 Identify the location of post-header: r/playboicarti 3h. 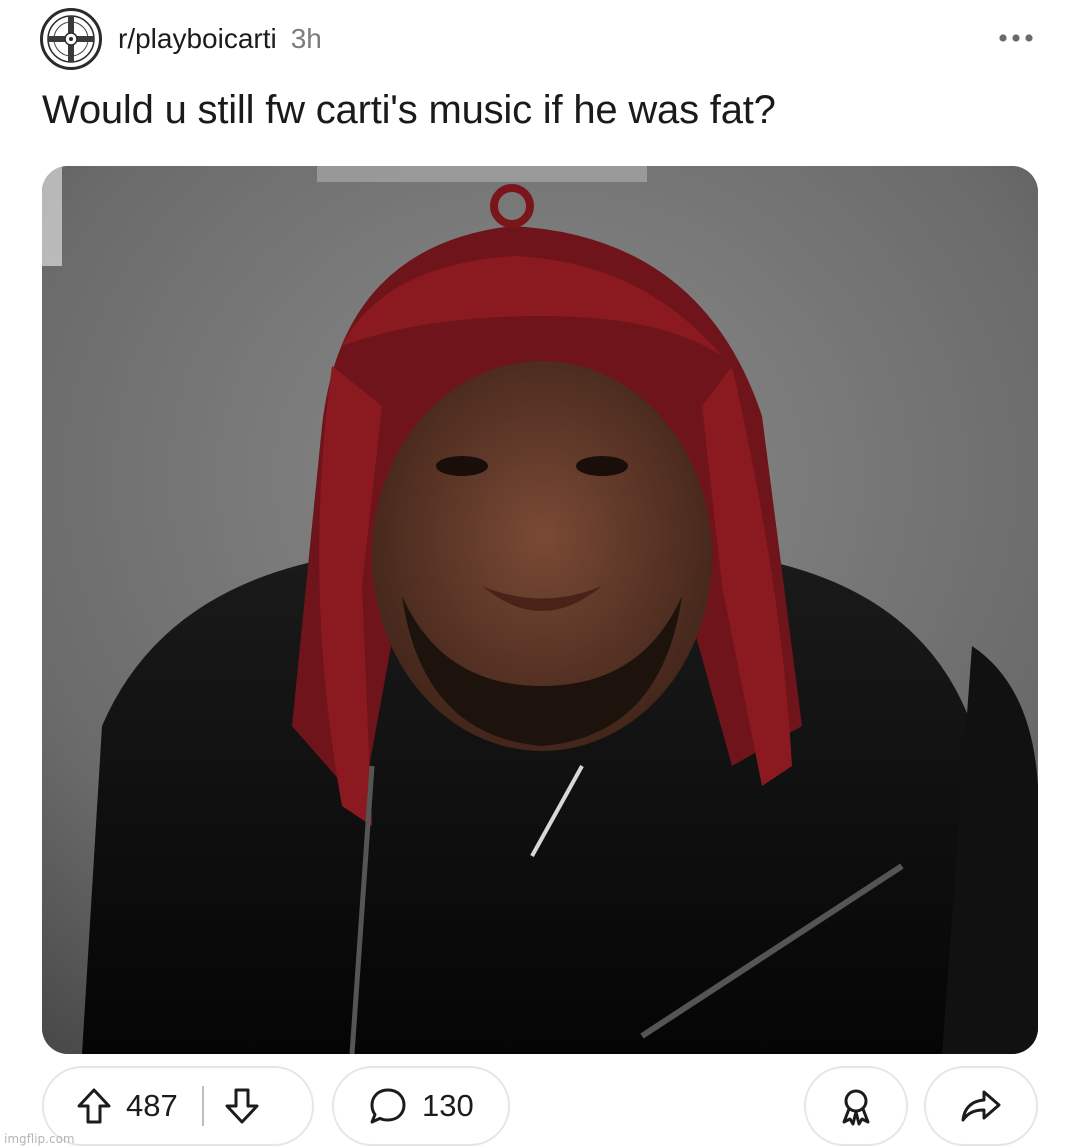
(540, 39).